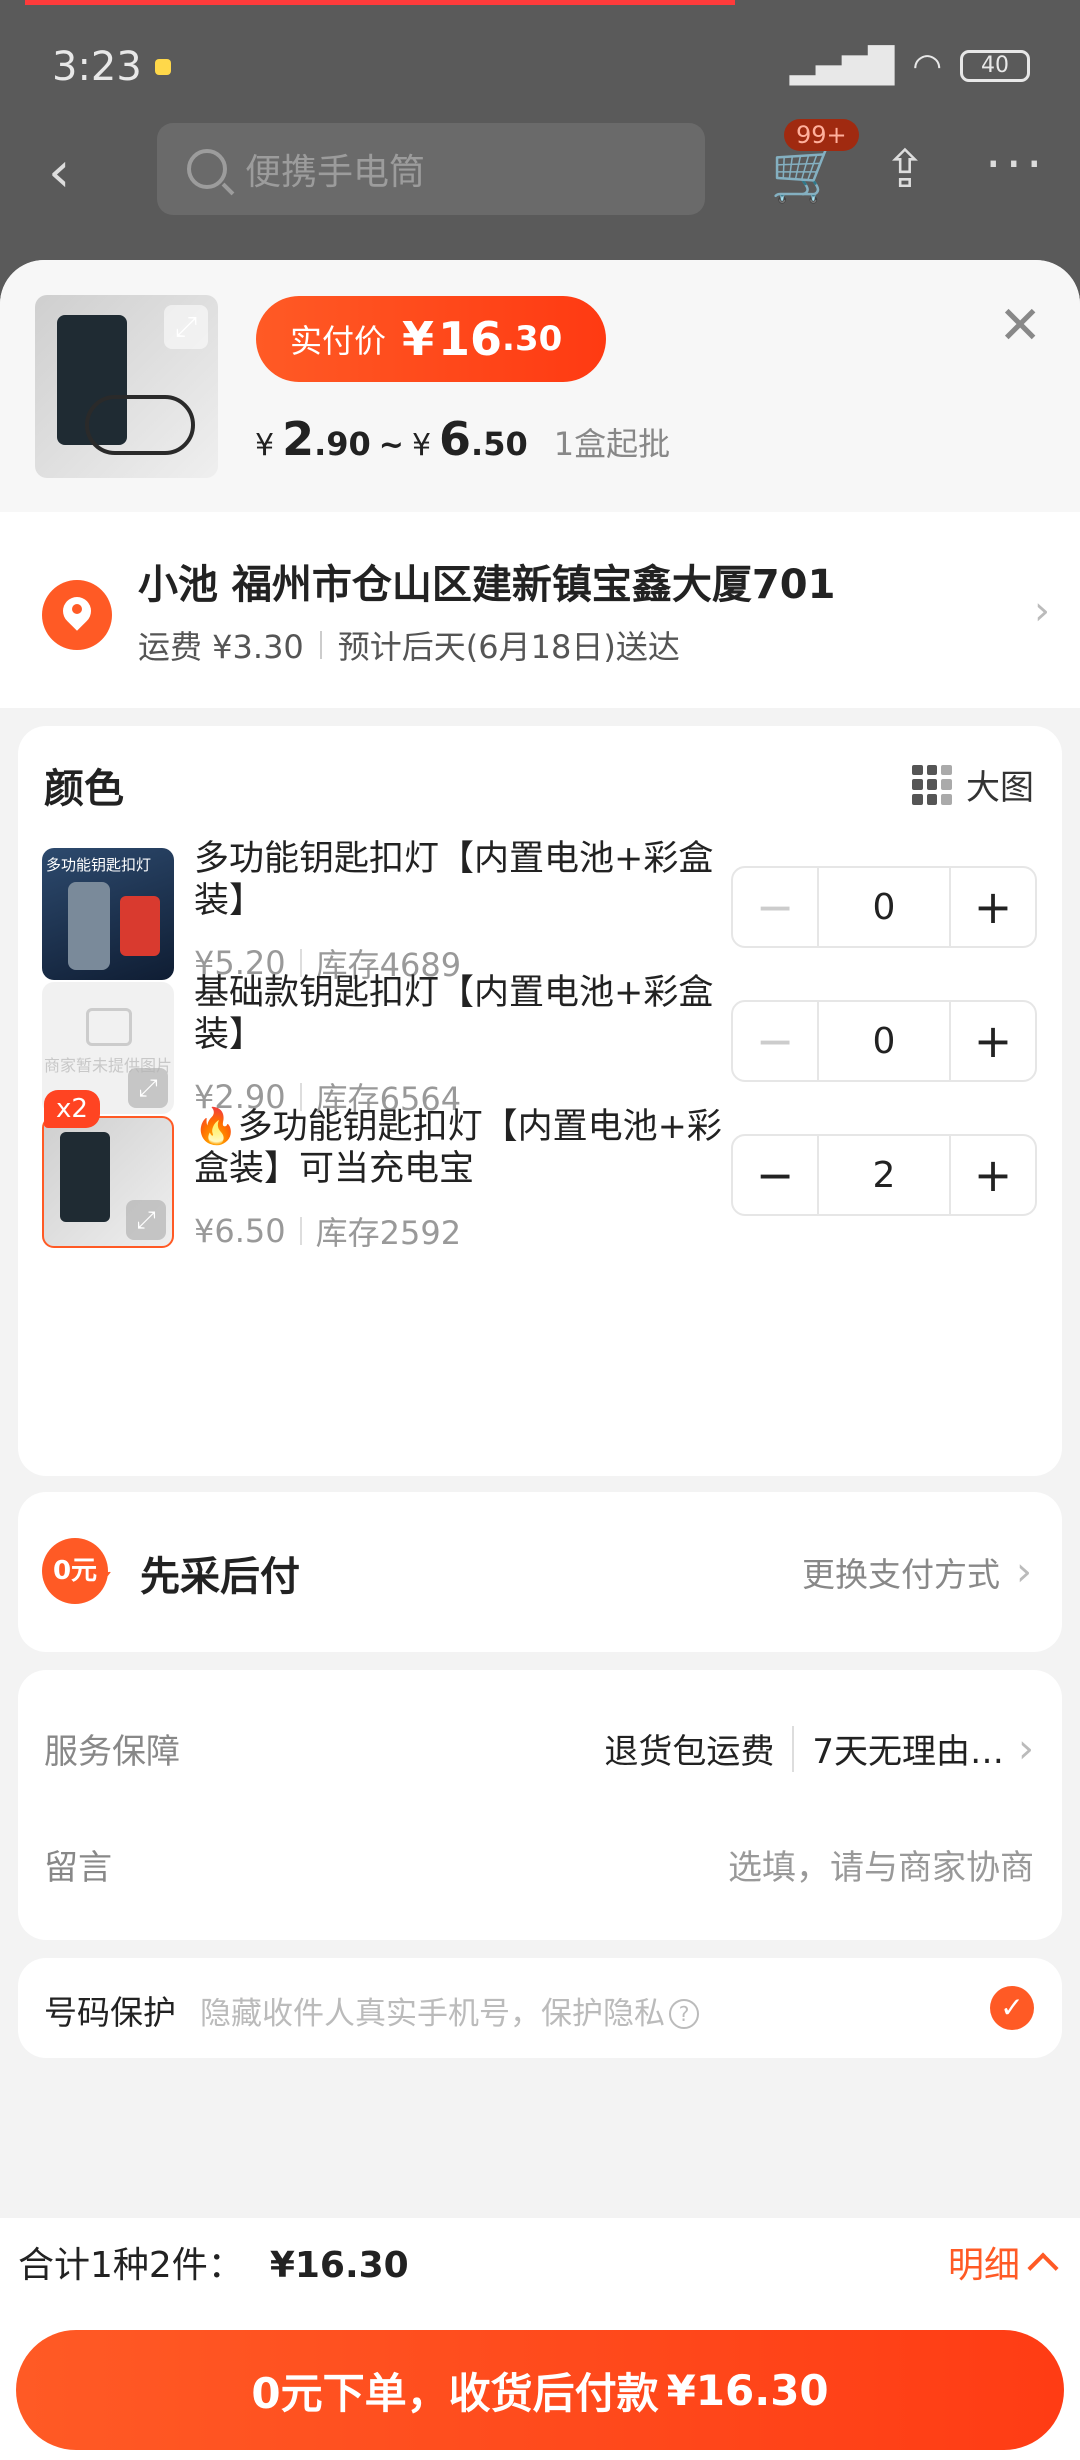 This screenshot has width=1080, height=2460. Describe the element at coordinates (59, 173) in the screenshot. I see `back-arrow-icon: ‹` at that location.